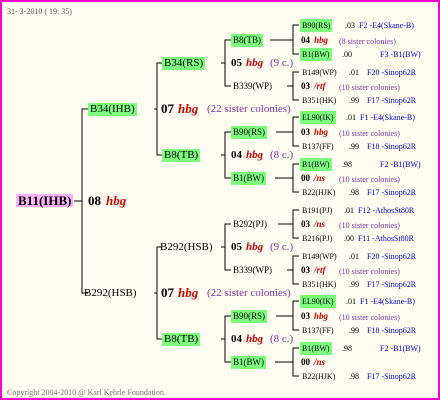 This screenshot has height=400, width=440. I want to click on g1-sisters-2: (22 sister colonies), so click(249, 293).